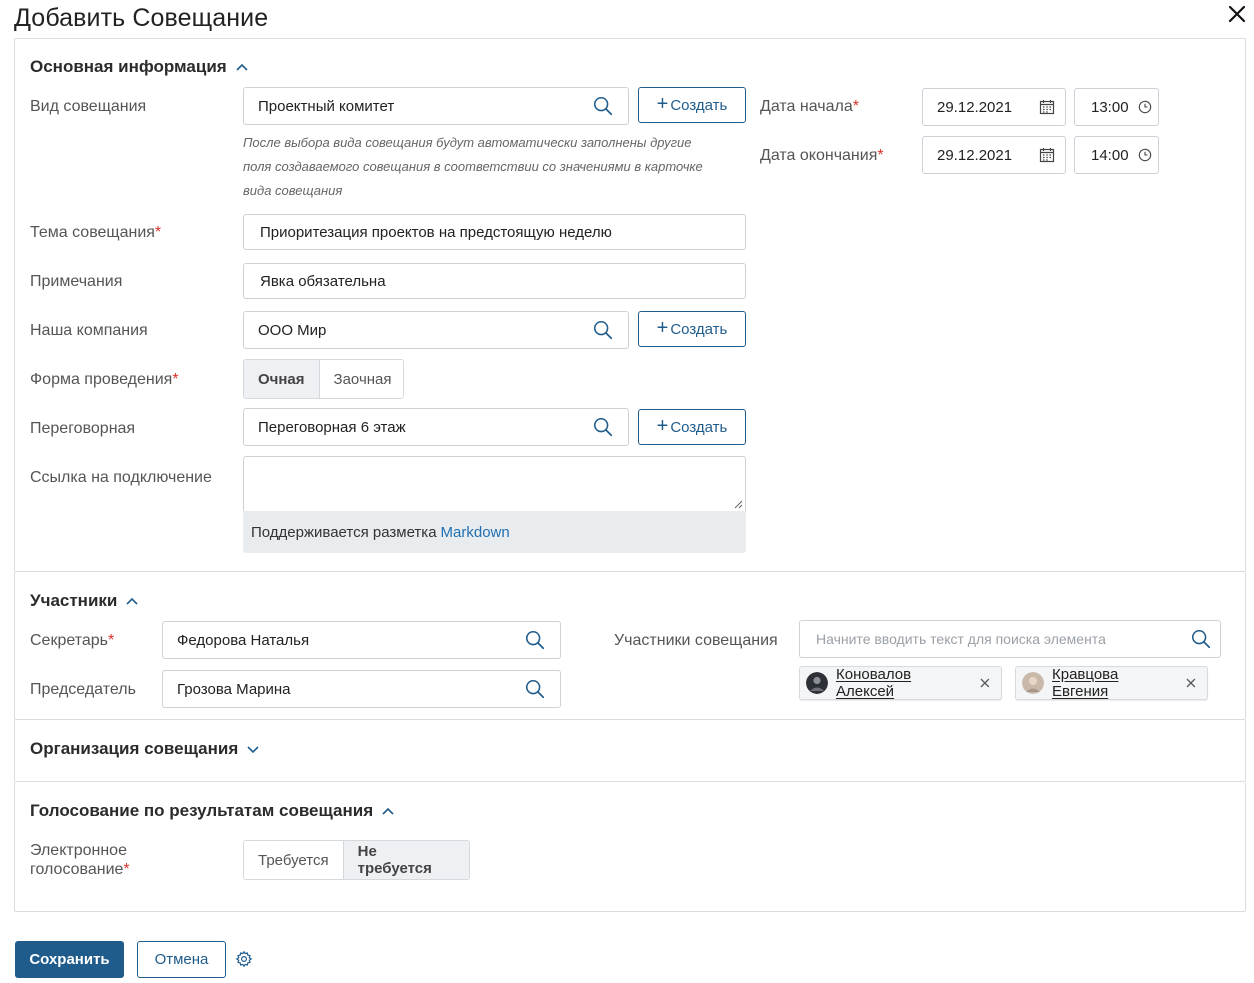 This screenshot has width=1254, height=983. I want to click on section-title: Участники, so click(74, 600).